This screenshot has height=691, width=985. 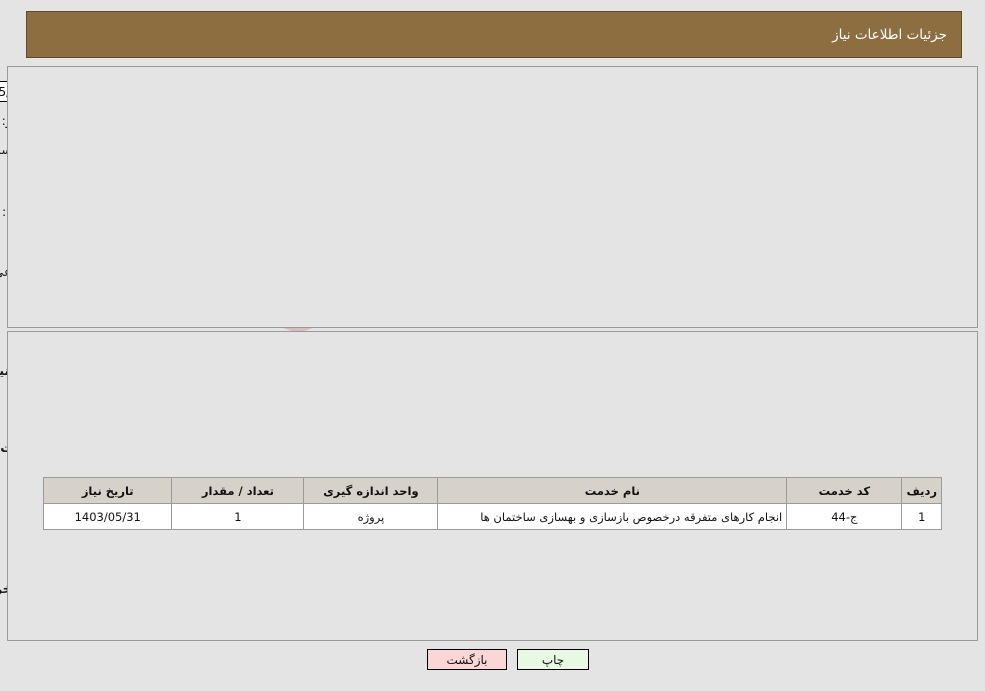 What do you see at coordinates (889, 34) in the screenshot?
I see `page-title: جزئیات اطلاعات نیاز` at bounding box center [889, 34].